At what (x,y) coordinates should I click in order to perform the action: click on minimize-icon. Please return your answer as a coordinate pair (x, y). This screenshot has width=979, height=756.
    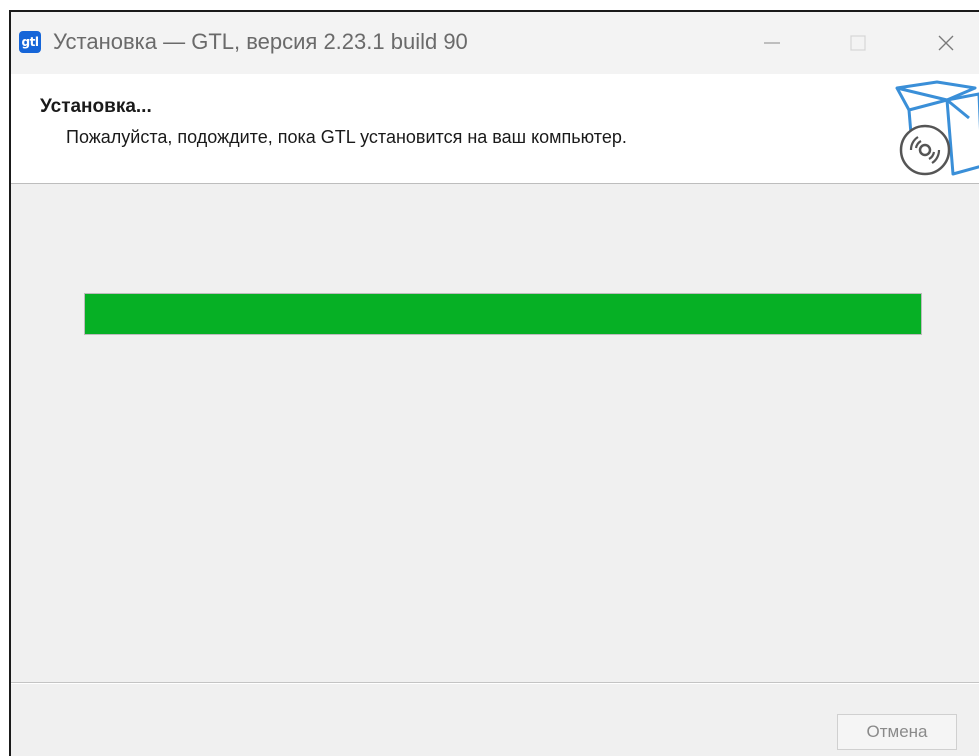
    Looking at the image, I should click on (772, 43).